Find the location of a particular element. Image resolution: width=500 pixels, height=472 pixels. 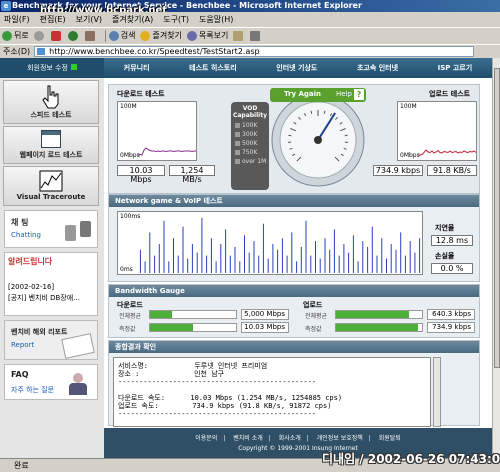

upload-test-title: 업로드 테스트 is located at coordinates (450, 94).